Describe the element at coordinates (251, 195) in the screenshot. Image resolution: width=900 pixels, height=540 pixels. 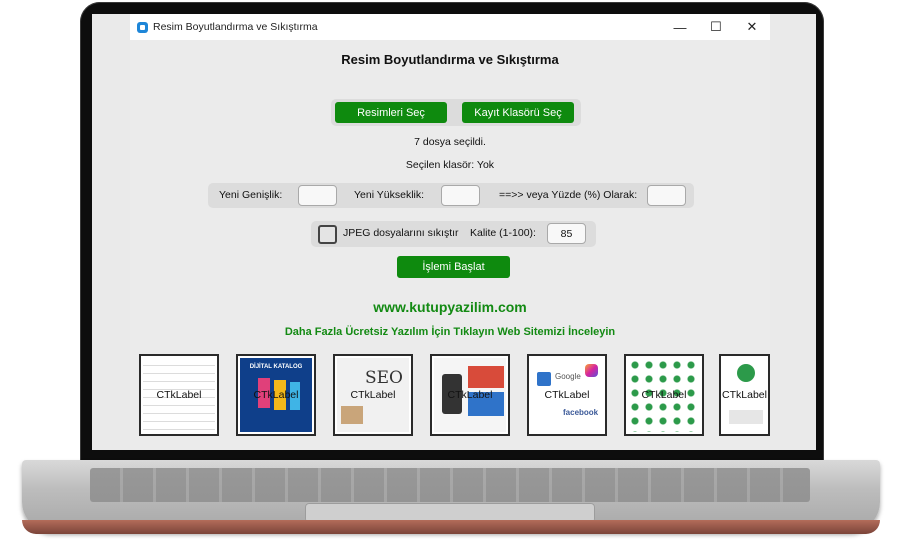
I see `width-label: Yeni Genişlik:` at that location.